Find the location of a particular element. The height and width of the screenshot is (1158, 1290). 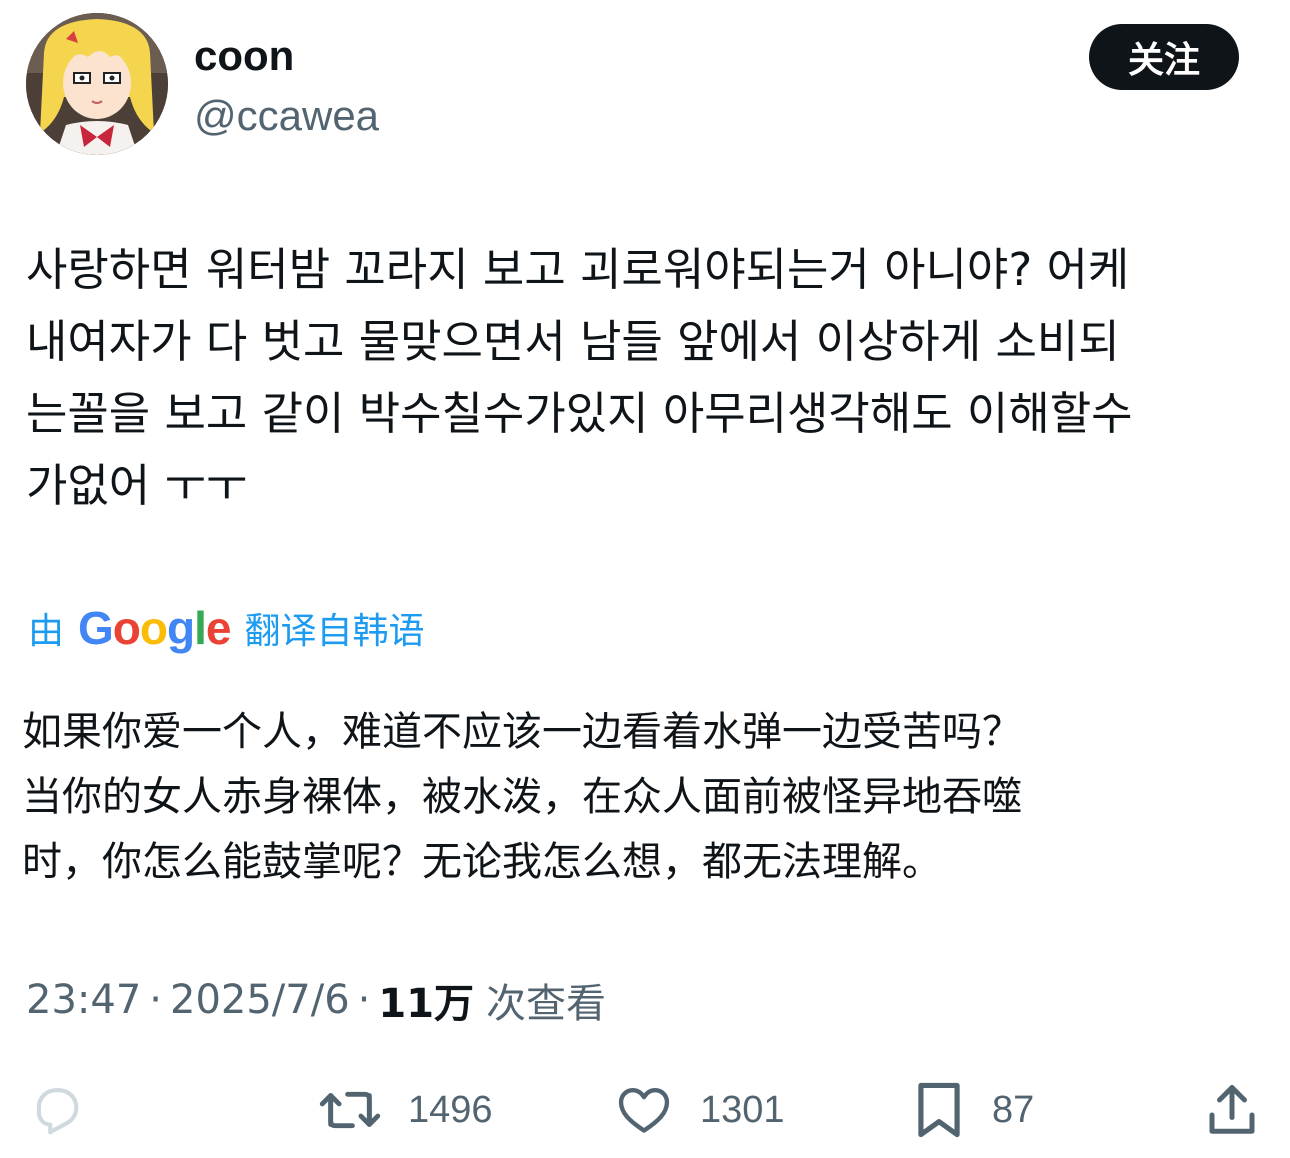

translation-attribution: 由 G o o g l e 翻译自韩语 is located at coordinates (226, 628).